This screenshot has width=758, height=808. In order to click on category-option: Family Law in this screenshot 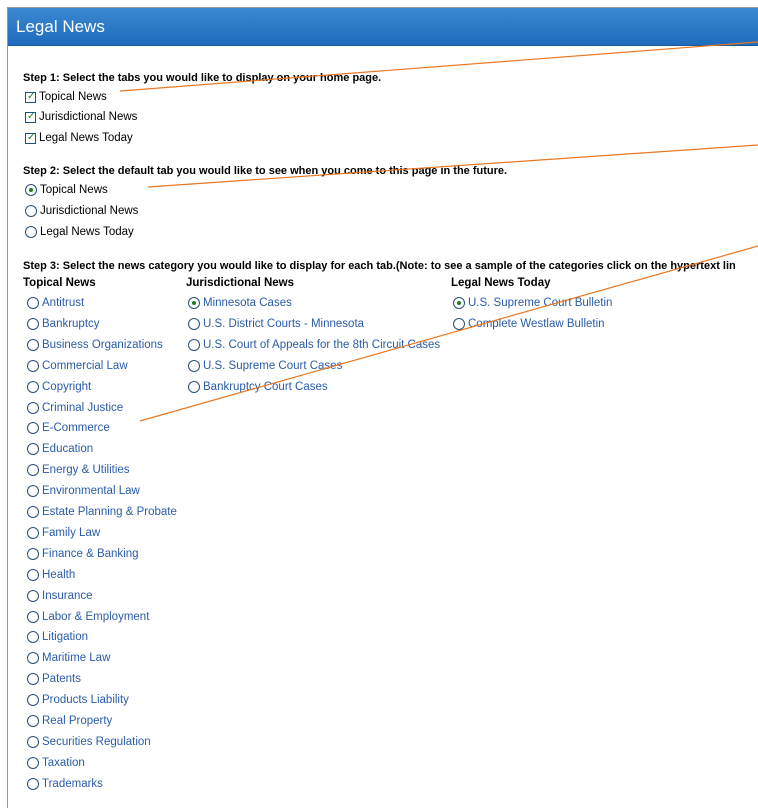, I will do `click(63, 533)`.